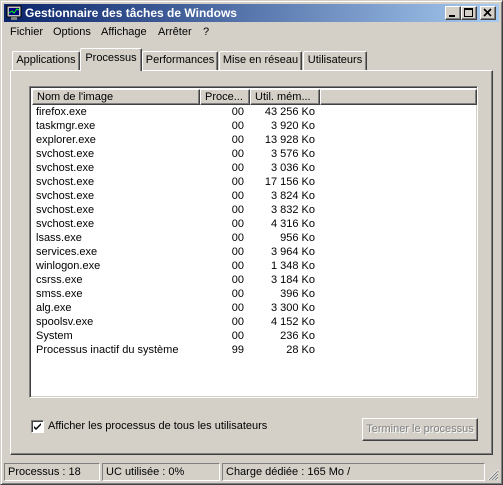  Describe the element at coordinates (292, 308) in the screenshot. I see `memory-usage-cell: 3 300 Ko` at that location.